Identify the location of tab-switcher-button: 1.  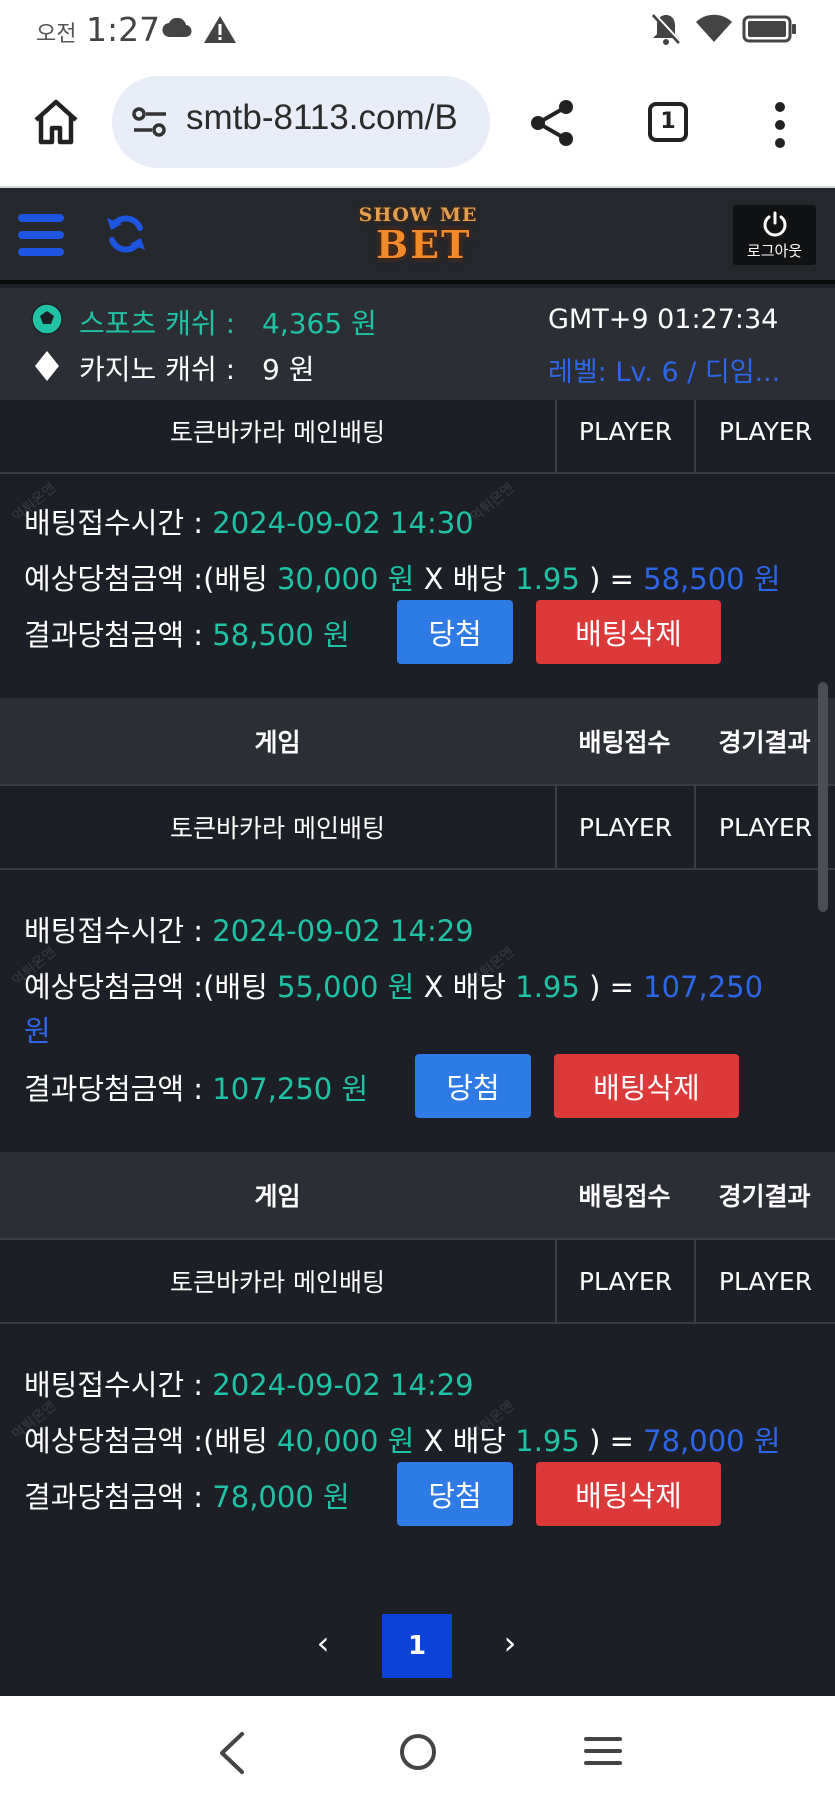
(668, 122).